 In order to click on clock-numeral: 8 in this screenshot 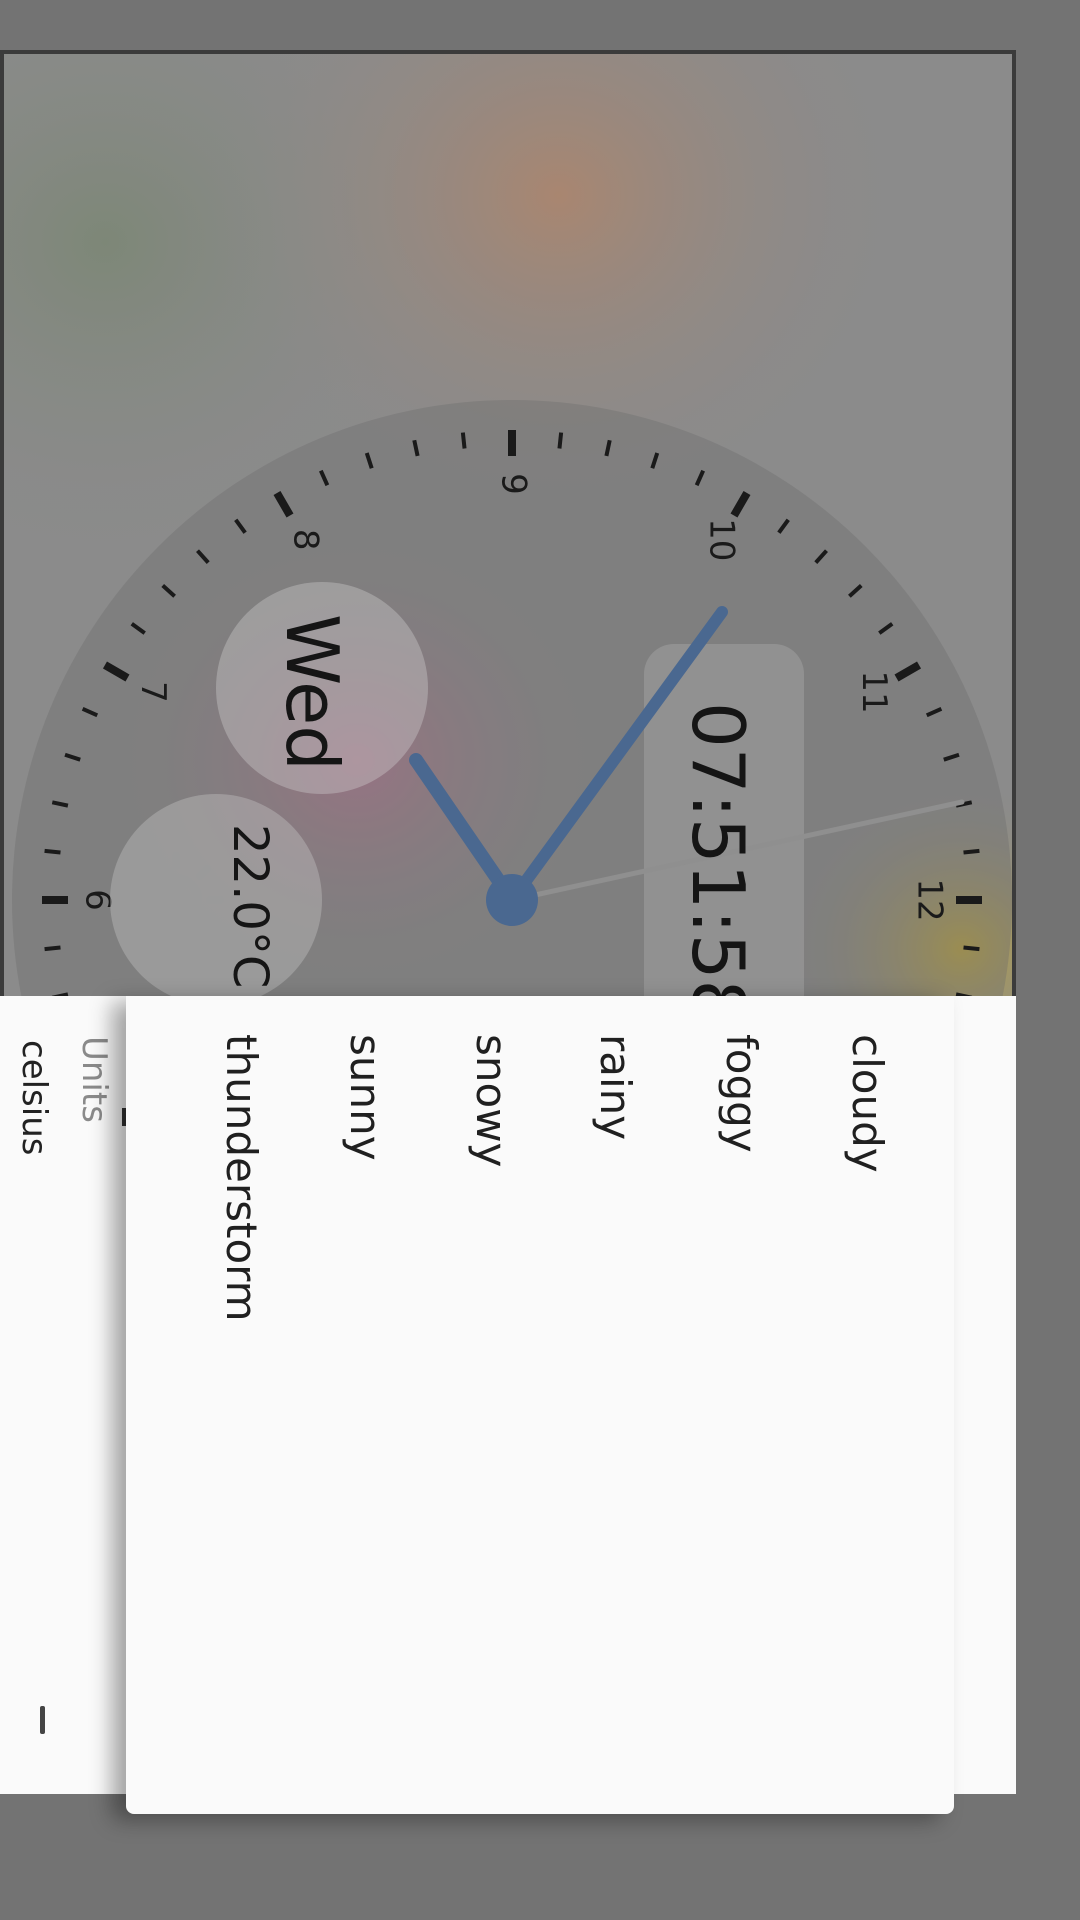, I will do `click(306, 540)`.